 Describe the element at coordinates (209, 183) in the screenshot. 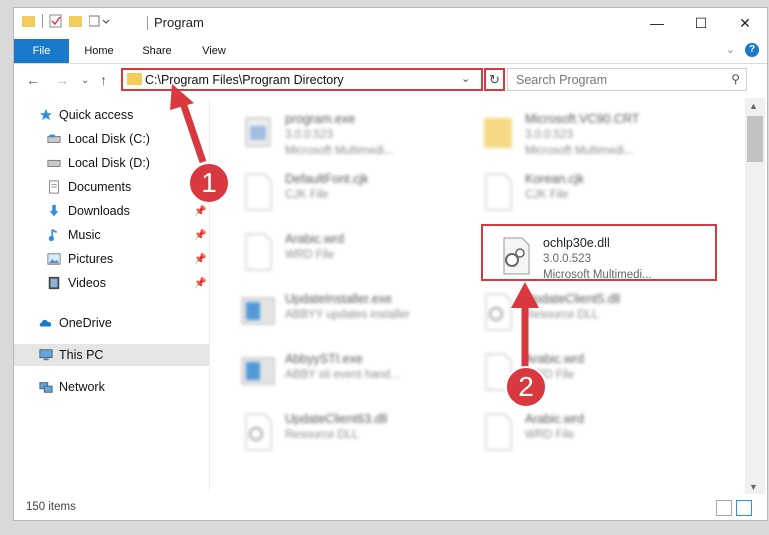

I see `annotation-marker-1: 1` at that location.